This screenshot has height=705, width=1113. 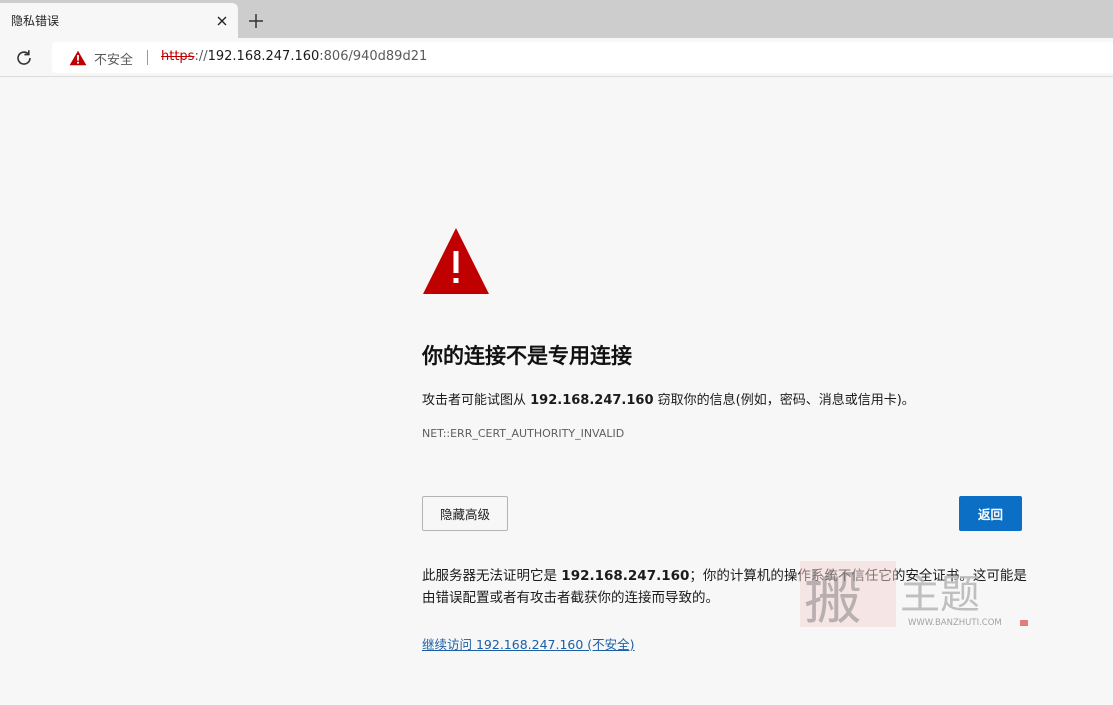 I want to click on proceed-unsafe-link: 继续访问 192.168.247.160 (不安全), so click(x=528, y=643).